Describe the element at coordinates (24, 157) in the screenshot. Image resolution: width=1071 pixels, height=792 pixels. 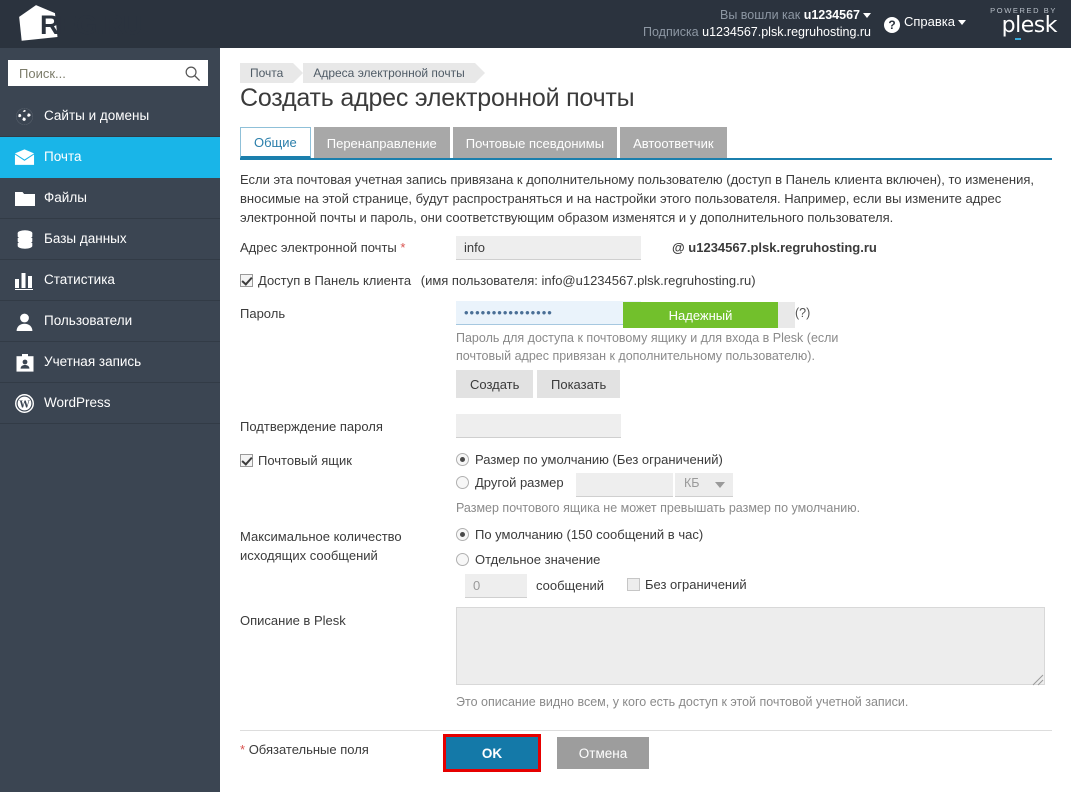
I see `envelope-icon` at that location.